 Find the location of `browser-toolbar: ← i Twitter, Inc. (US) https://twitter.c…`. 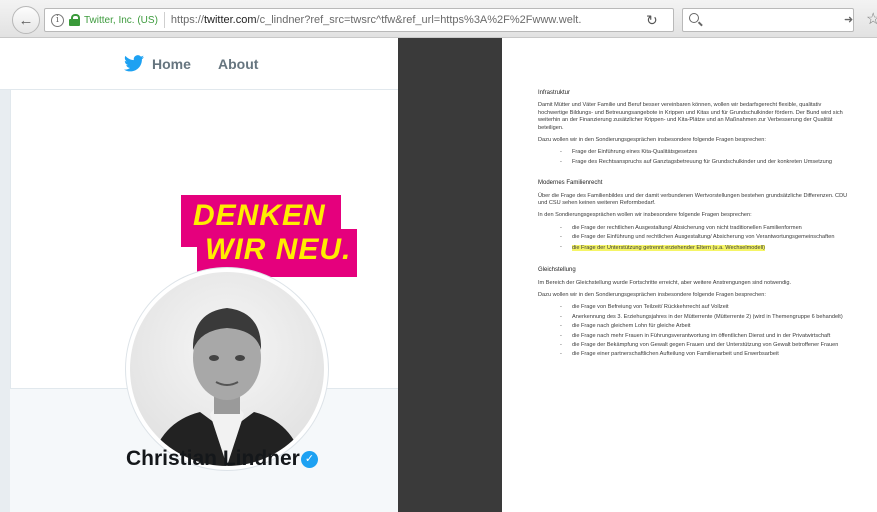

browser-toolbar: ← i Twitter, Inc. (US) https://twitter.c… is located at coordinates (438, 19).